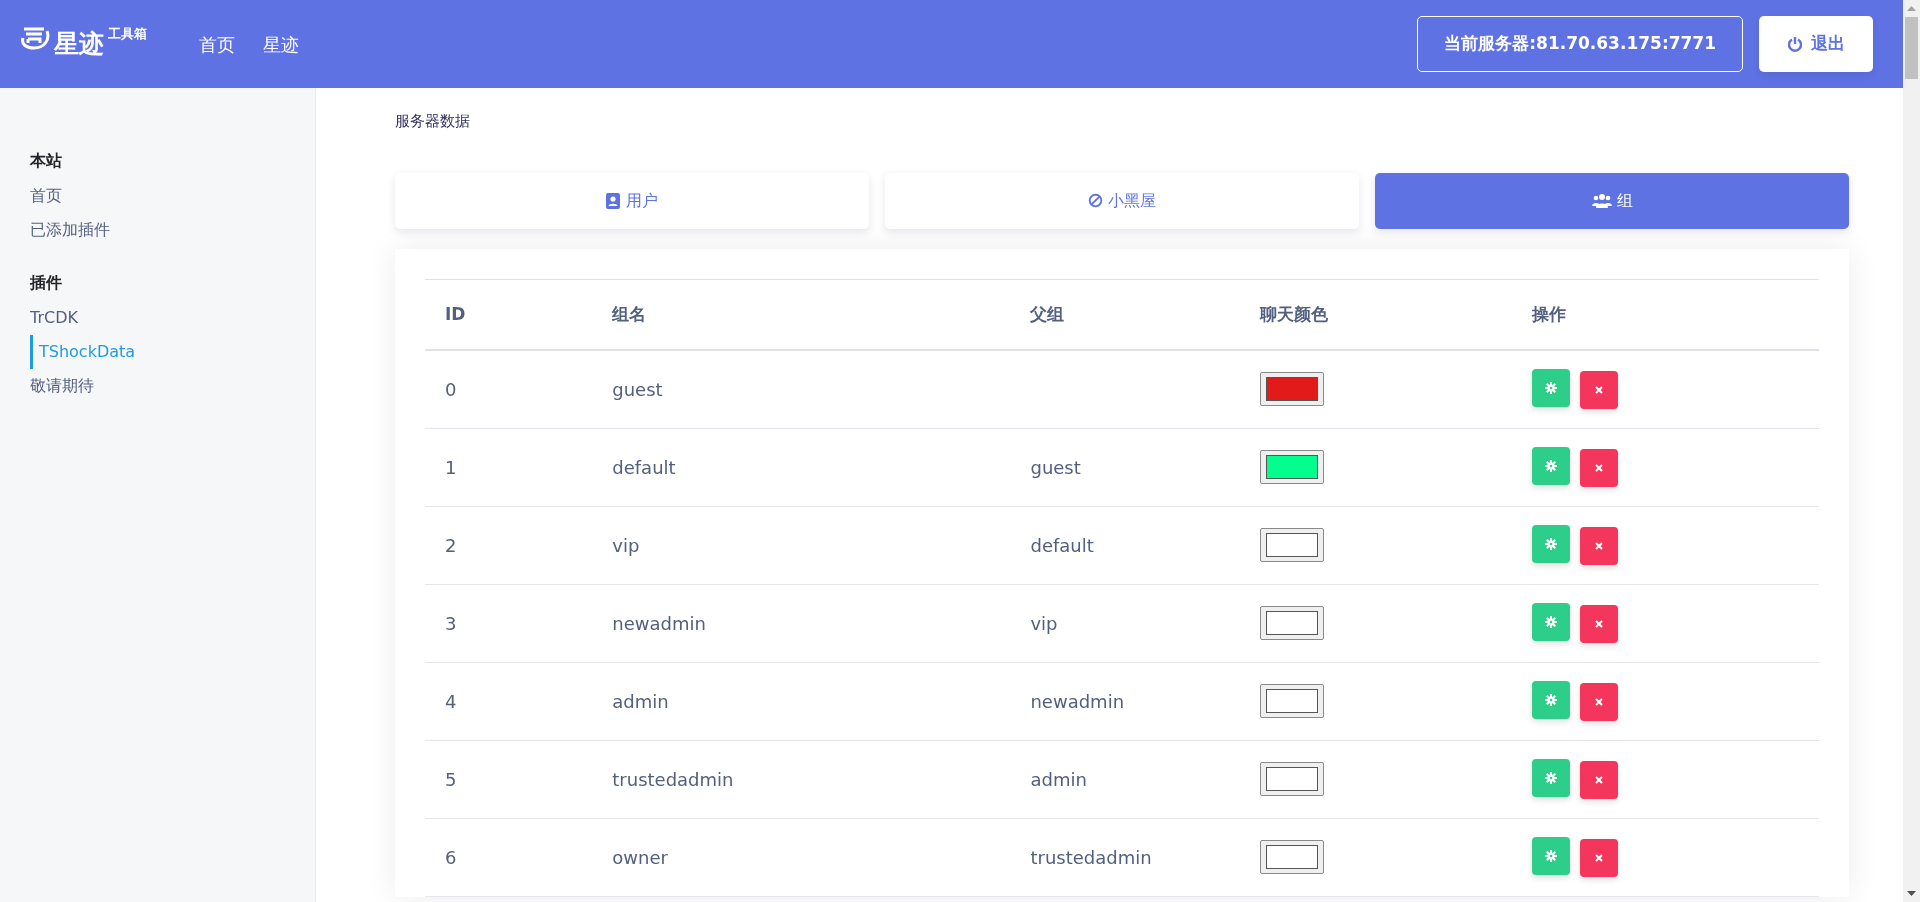 Image resolution: width=1920 pixels, height=902 pixels. What do you see at coordinates (172, 230) in the screenshot?
I see `sidebar-item: 已添加插件` at bounding box center [172, 230].